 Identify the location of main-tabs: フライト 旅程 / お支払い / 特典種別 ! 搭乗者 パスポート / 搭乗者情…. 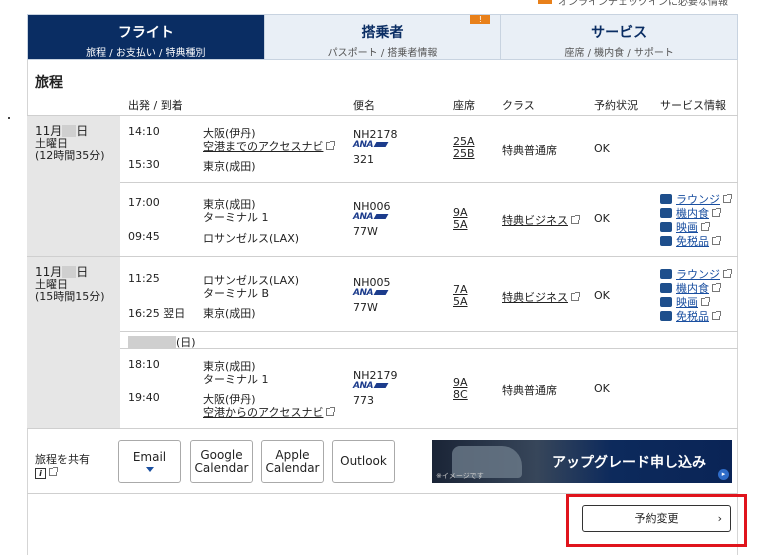
(382, 37).